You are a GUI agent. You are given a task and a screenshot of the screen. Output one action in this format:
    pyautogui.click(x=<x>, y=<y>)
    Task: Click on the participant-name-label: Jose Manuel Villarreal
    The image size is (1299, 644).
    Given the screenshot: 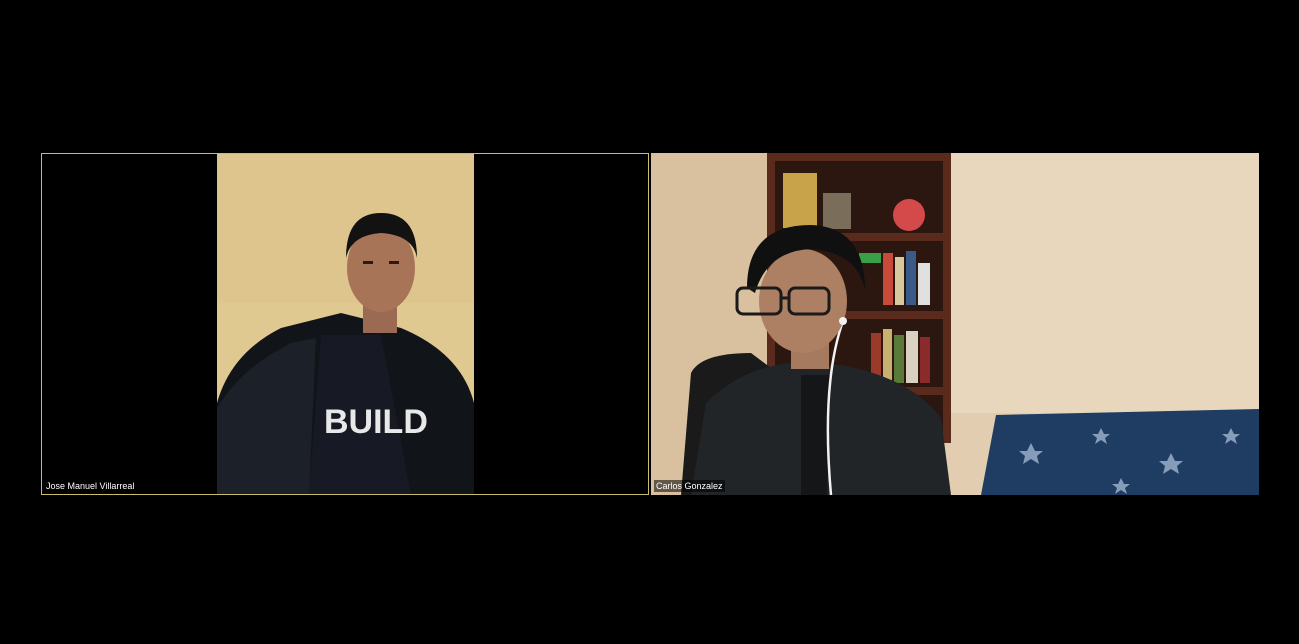 What is the action you would take?
    pyautogui.click(x=90, y=486)
    